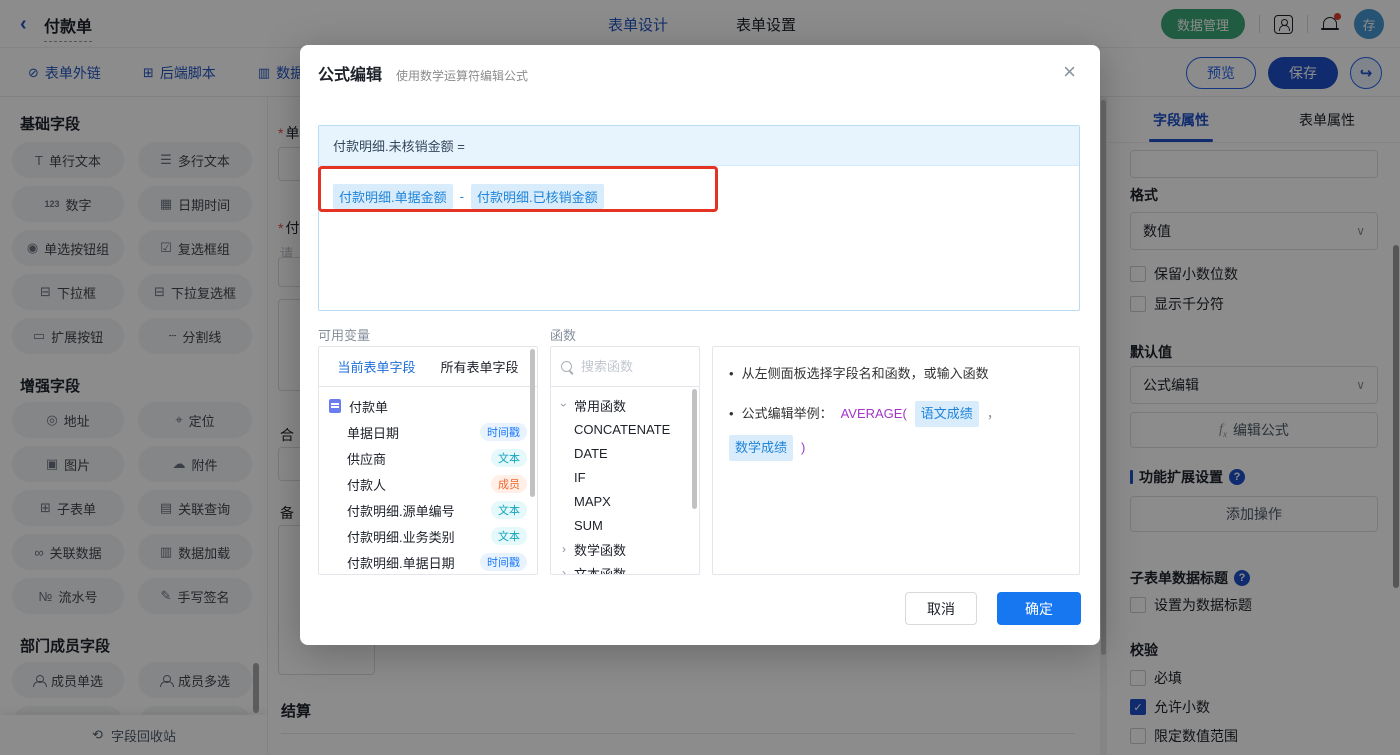  I want to click on formula-operator: -, so click(461, 196).